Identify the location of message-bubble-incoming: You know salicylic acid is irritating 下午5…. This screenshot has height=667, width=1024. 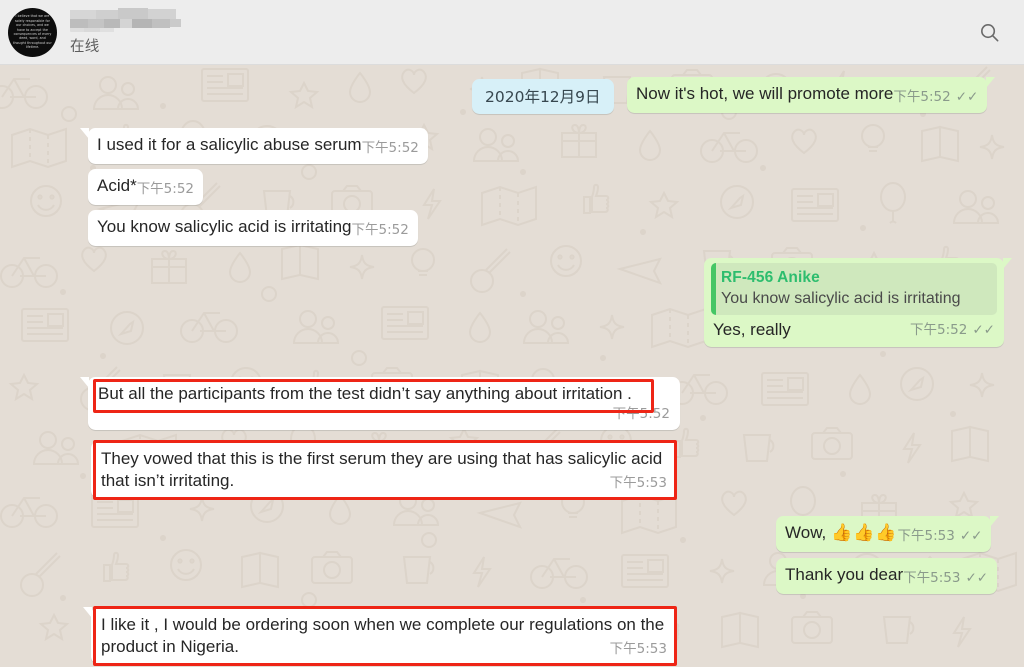
(253, 228).